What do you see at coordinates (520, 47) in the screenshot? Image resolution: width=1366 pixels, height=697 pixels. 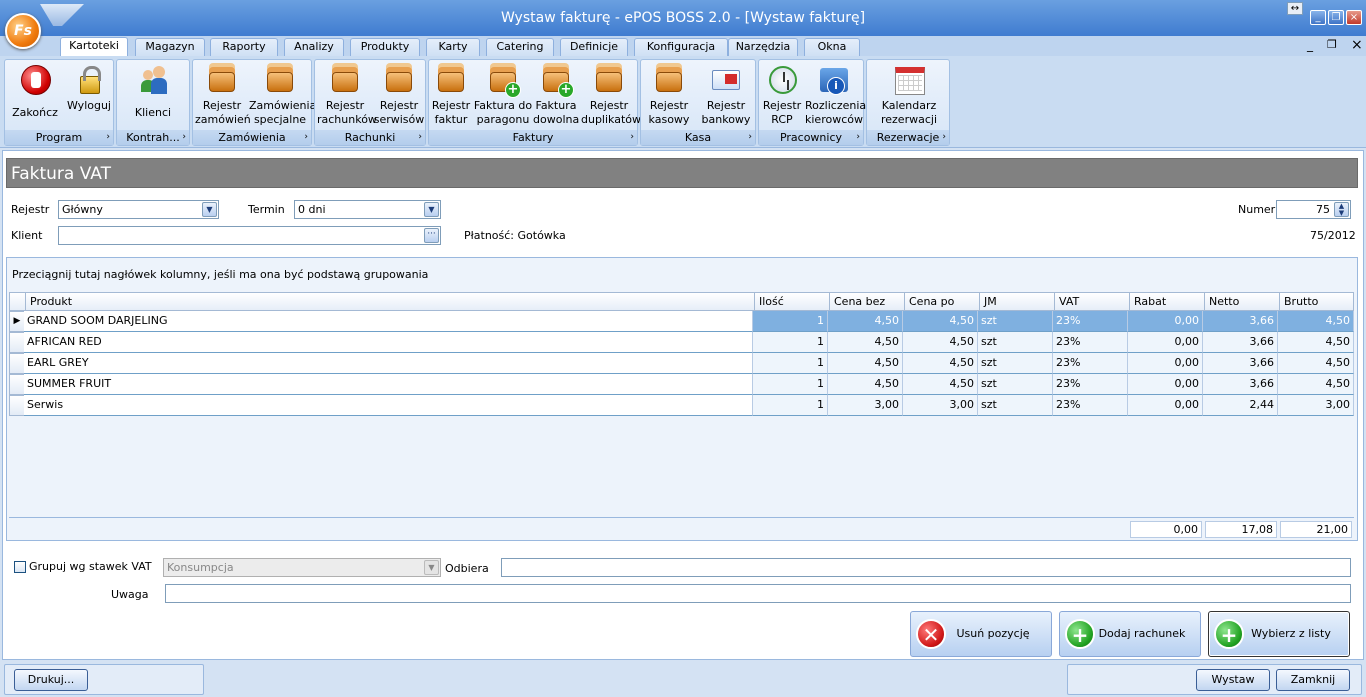 I see `tab-catering: Catering` at bounding box center [520, 47].